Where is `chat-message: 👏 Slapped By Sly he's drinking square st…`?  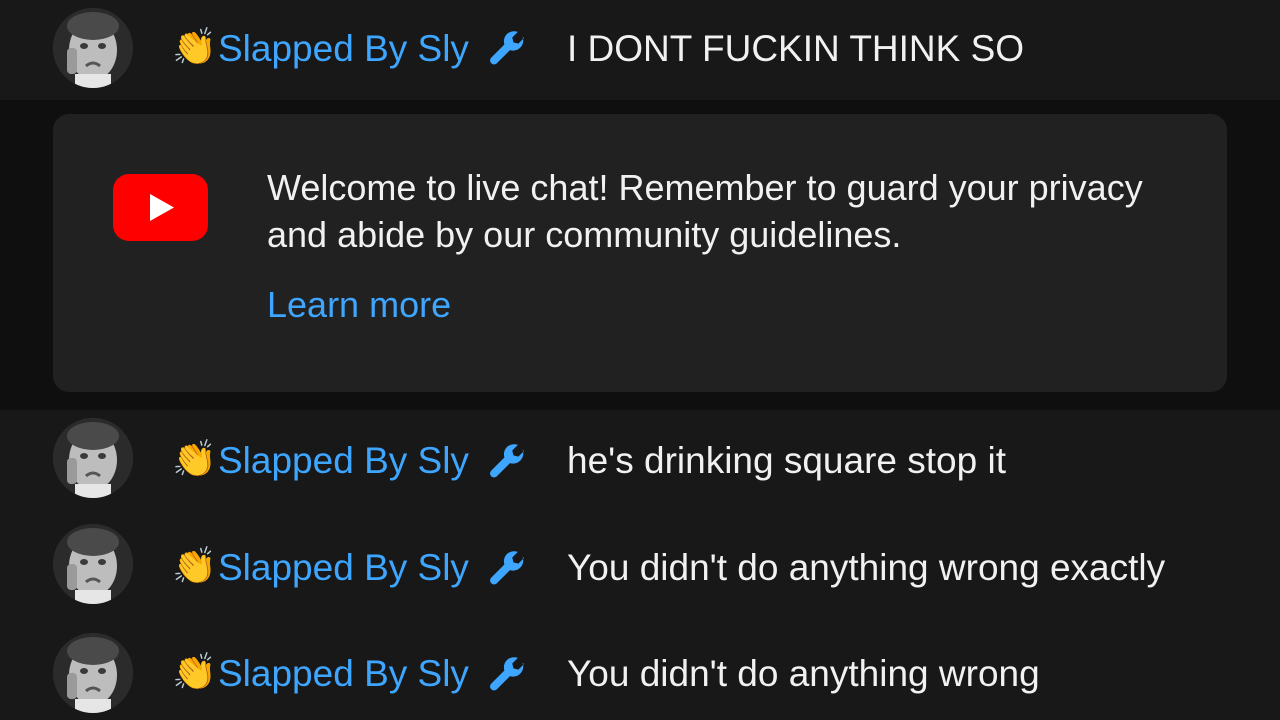 chat-message: 👏 Slapped By Sly he's drinking square st… is located at coordinates (640, 462).